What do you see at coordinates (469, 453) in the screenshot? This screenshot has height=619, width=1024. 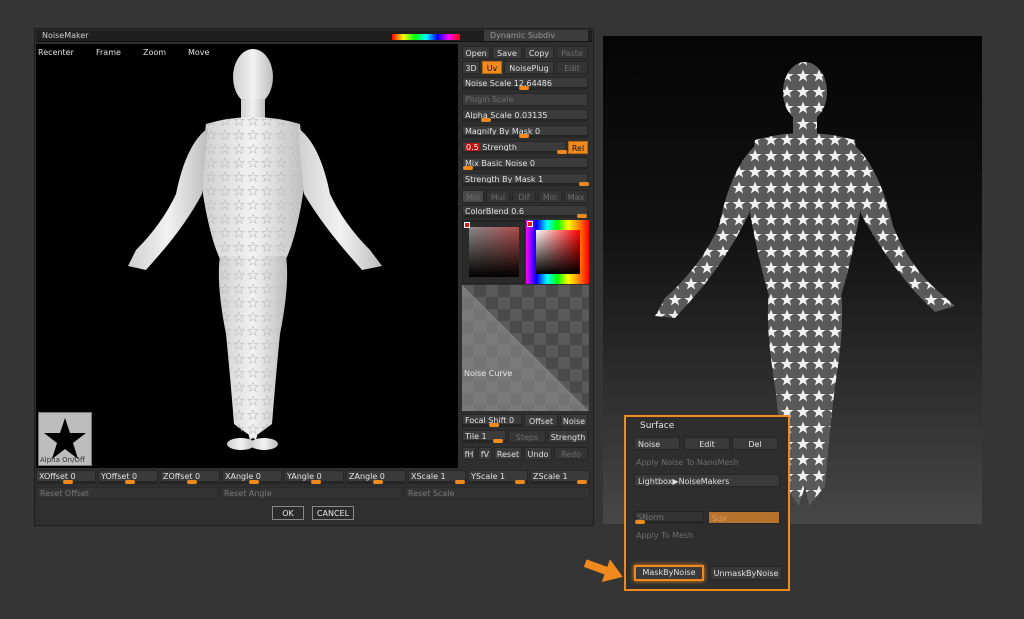 I see `flip-h-button: fH` at bounding box center [469, 453].